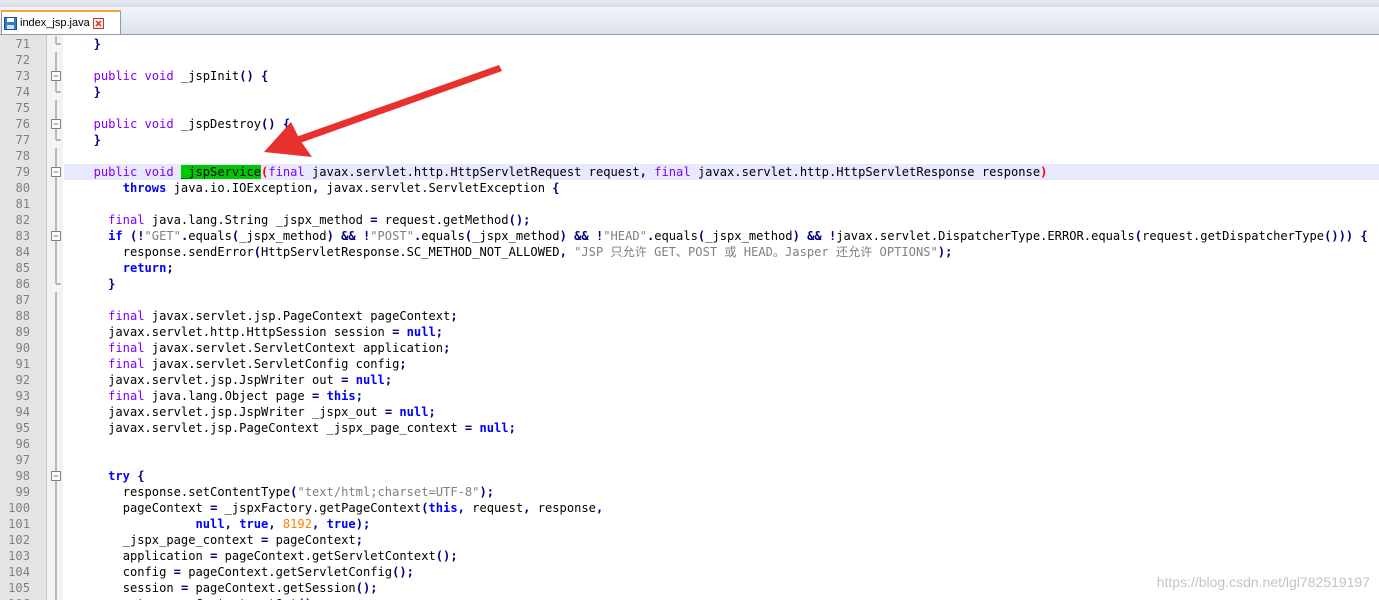  Describe the element at coordinates (689, 60) in the screenshot. I see `code-line: 72` at that location.